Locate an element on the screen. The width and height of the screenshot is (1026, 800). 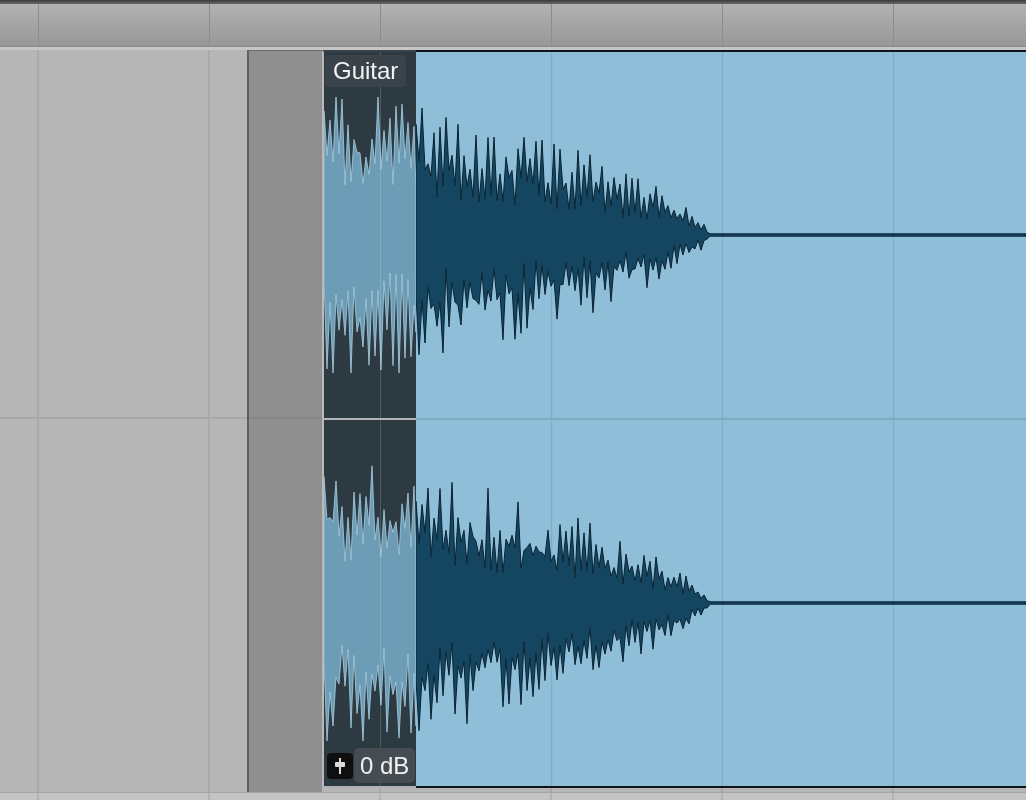
region-name: Guitar is located at coordinates (366, 71).